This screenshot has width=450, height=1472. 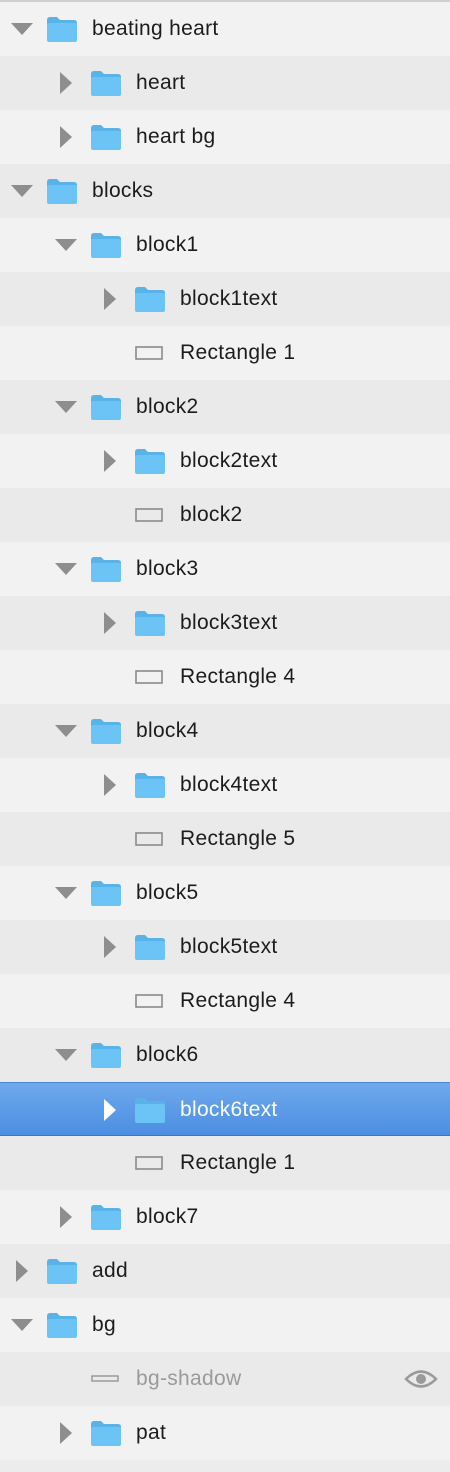 I want to click on layer-row: block1text, so click(x=225, y=299).